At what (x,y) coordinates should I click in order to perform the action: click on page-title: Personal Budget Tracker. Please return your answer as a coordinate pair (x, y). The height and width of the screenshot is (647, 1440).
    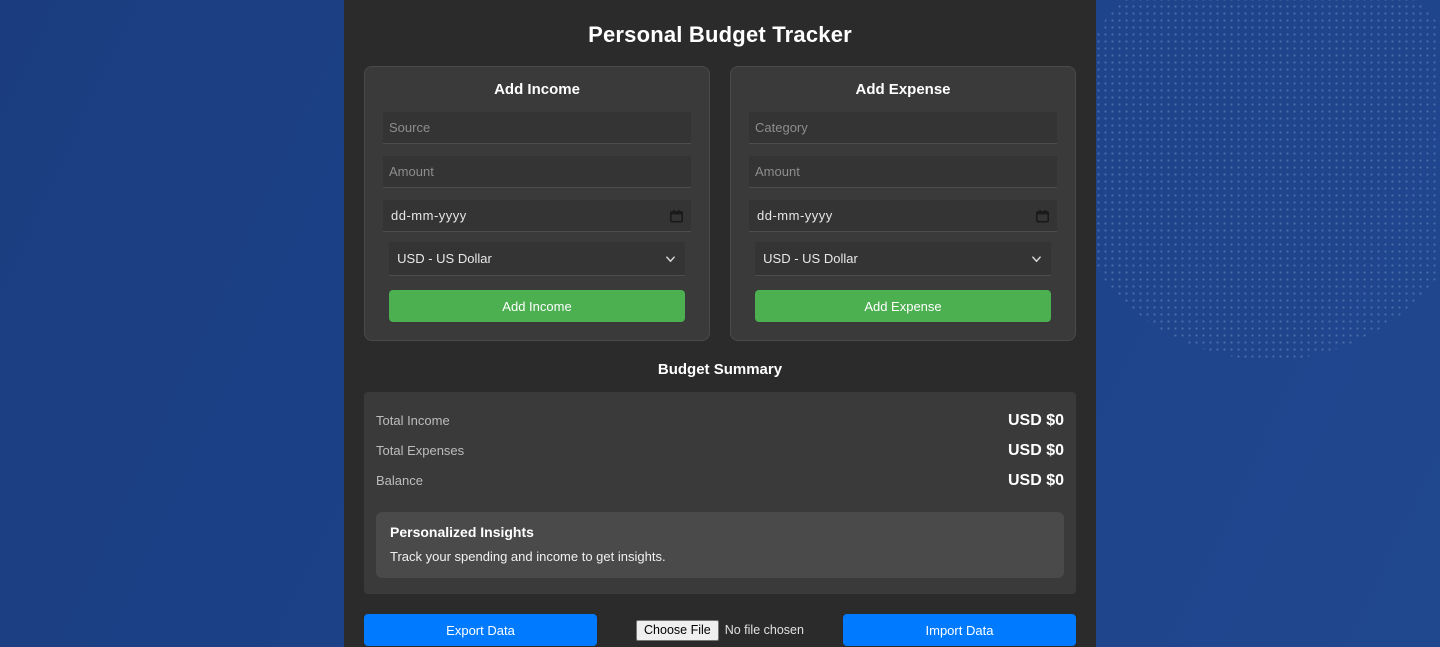
    Looking at the image, I should click on (720, 34).